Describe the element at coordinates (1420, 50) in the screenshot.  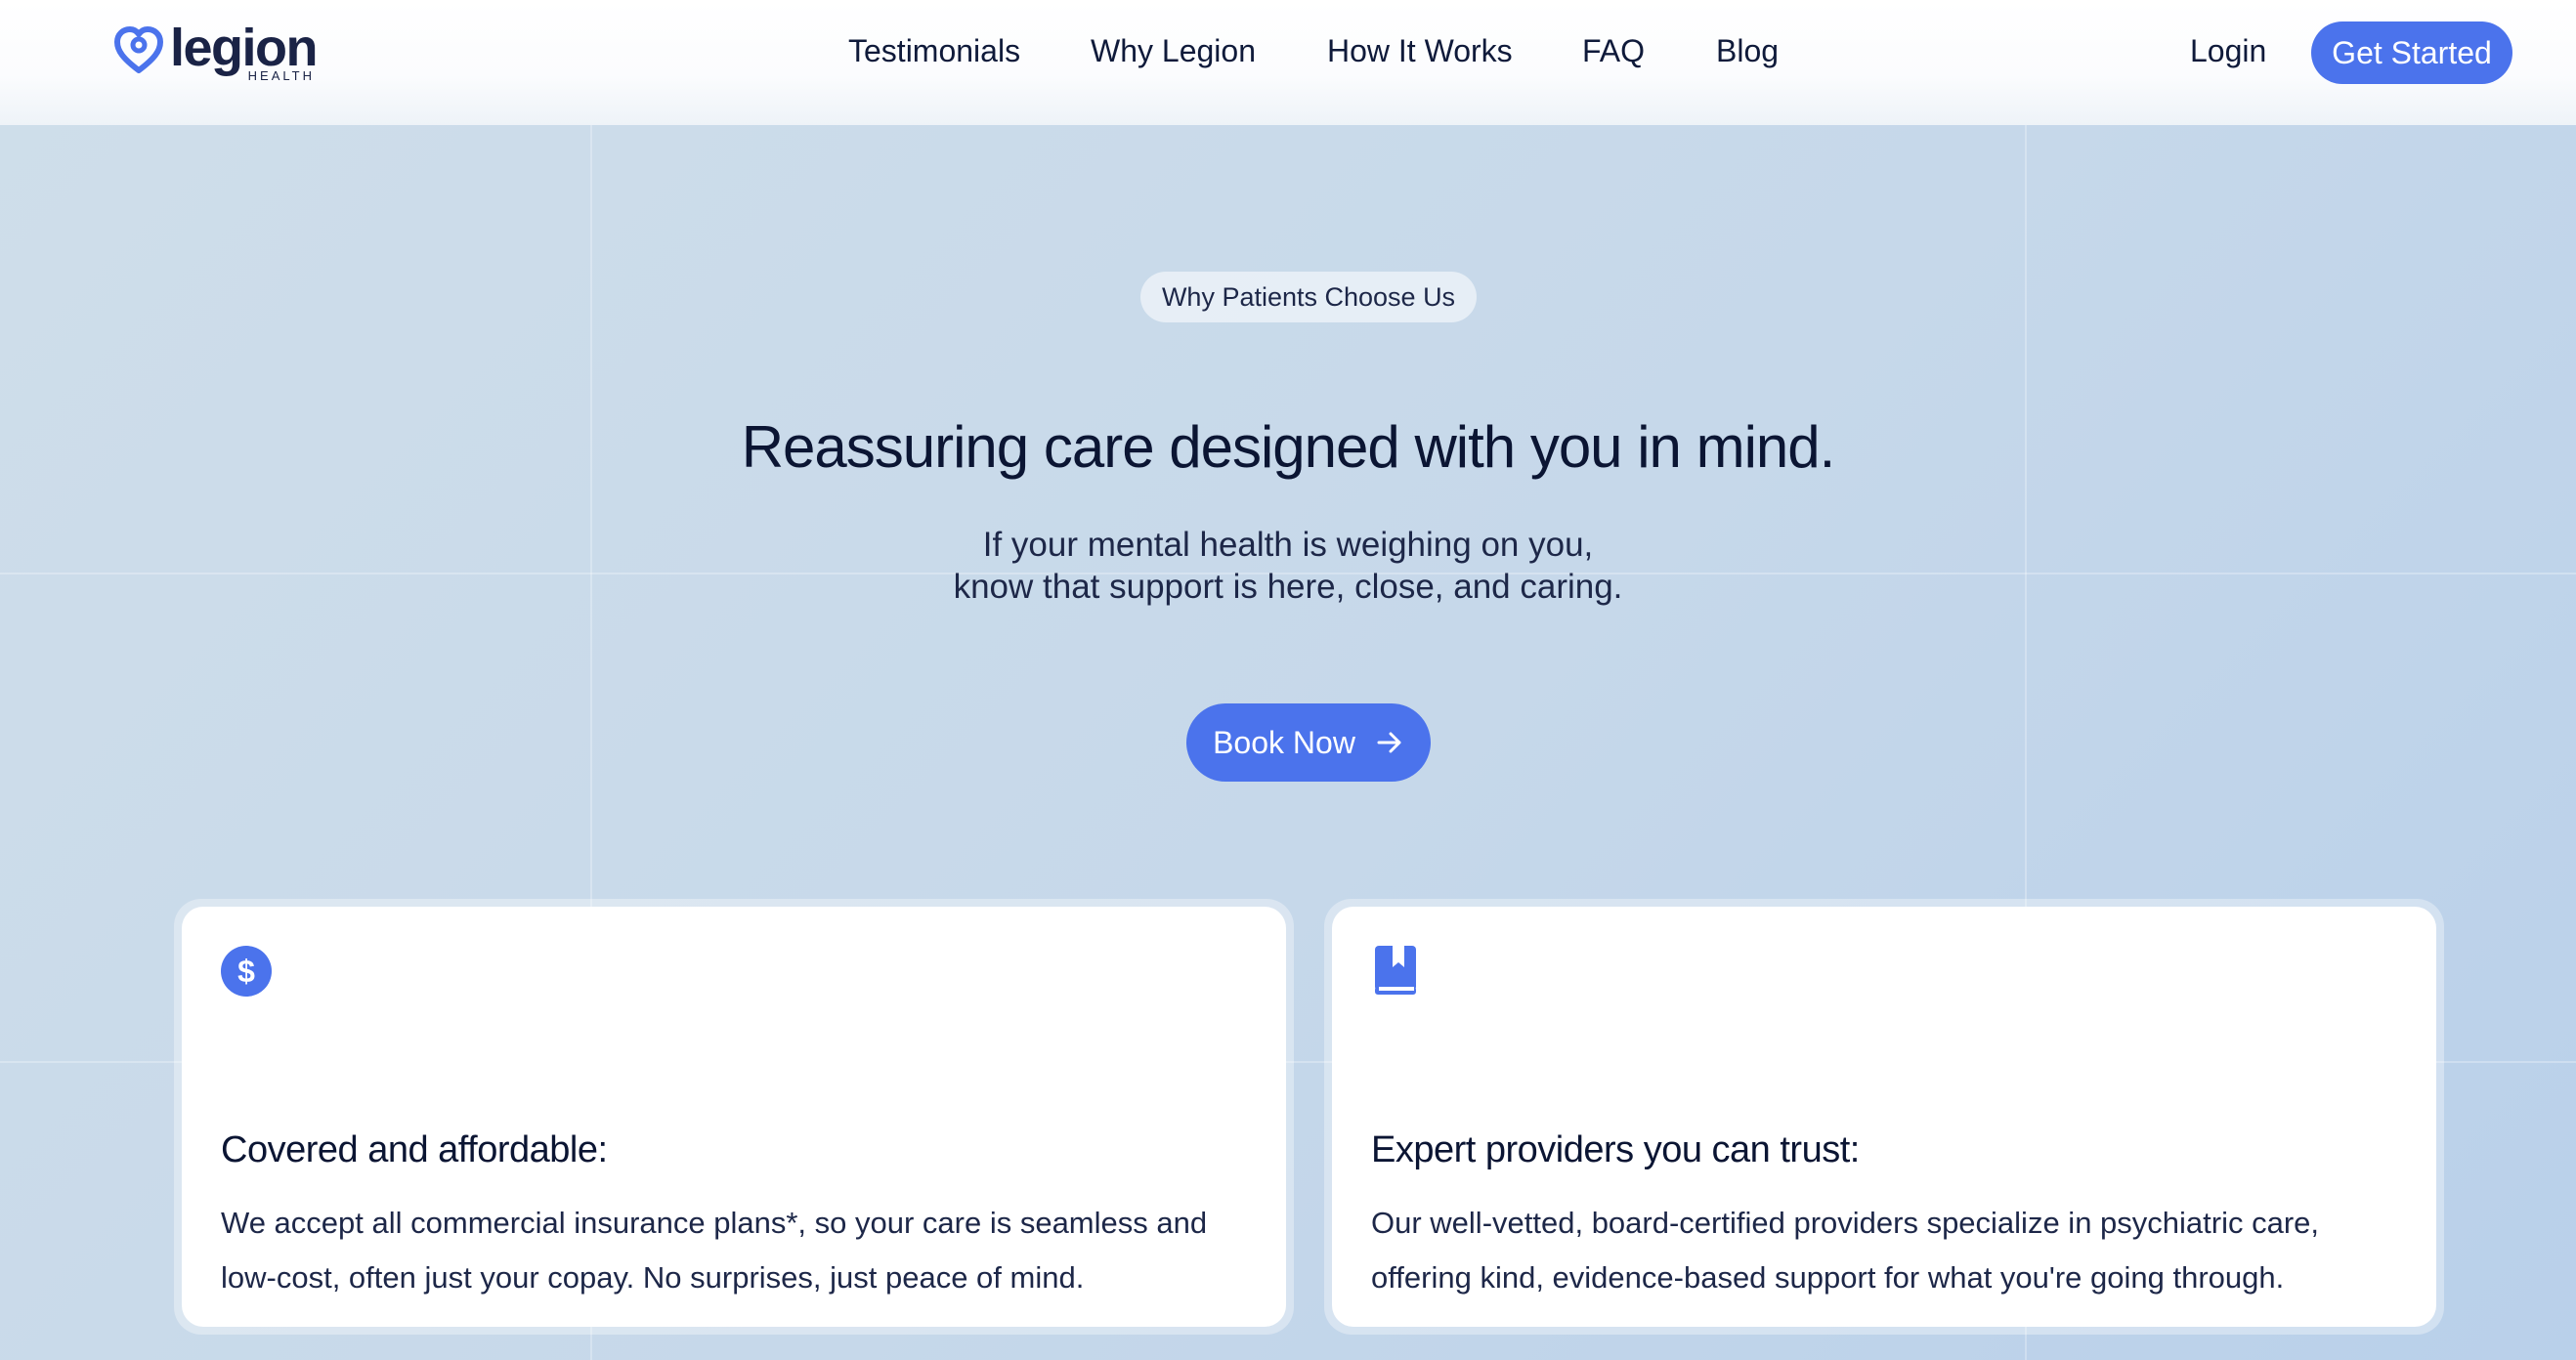
I see `nav-how-it-works: How It Works` at that location.